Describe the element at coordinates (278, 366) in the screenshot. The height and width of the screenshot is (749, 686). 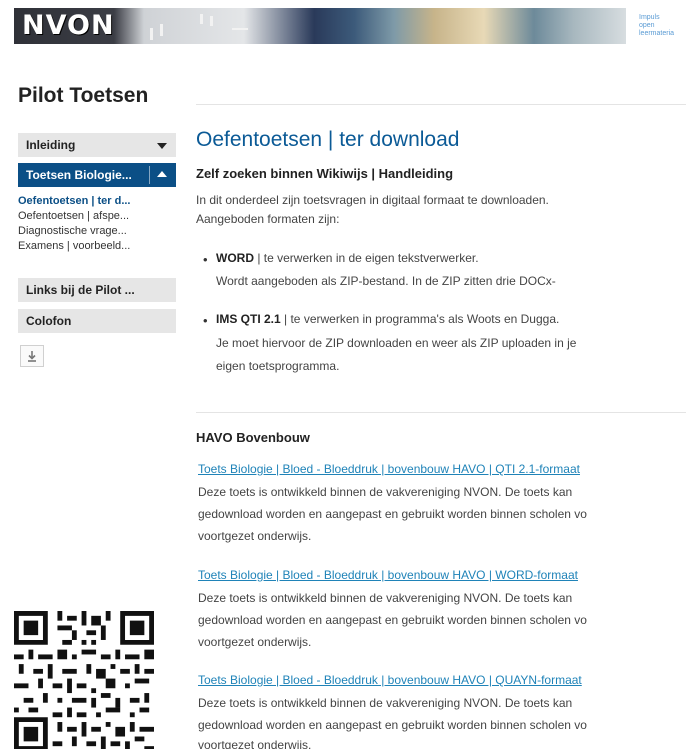
I see `format-note: eigen toetsprogramma.` at that location.